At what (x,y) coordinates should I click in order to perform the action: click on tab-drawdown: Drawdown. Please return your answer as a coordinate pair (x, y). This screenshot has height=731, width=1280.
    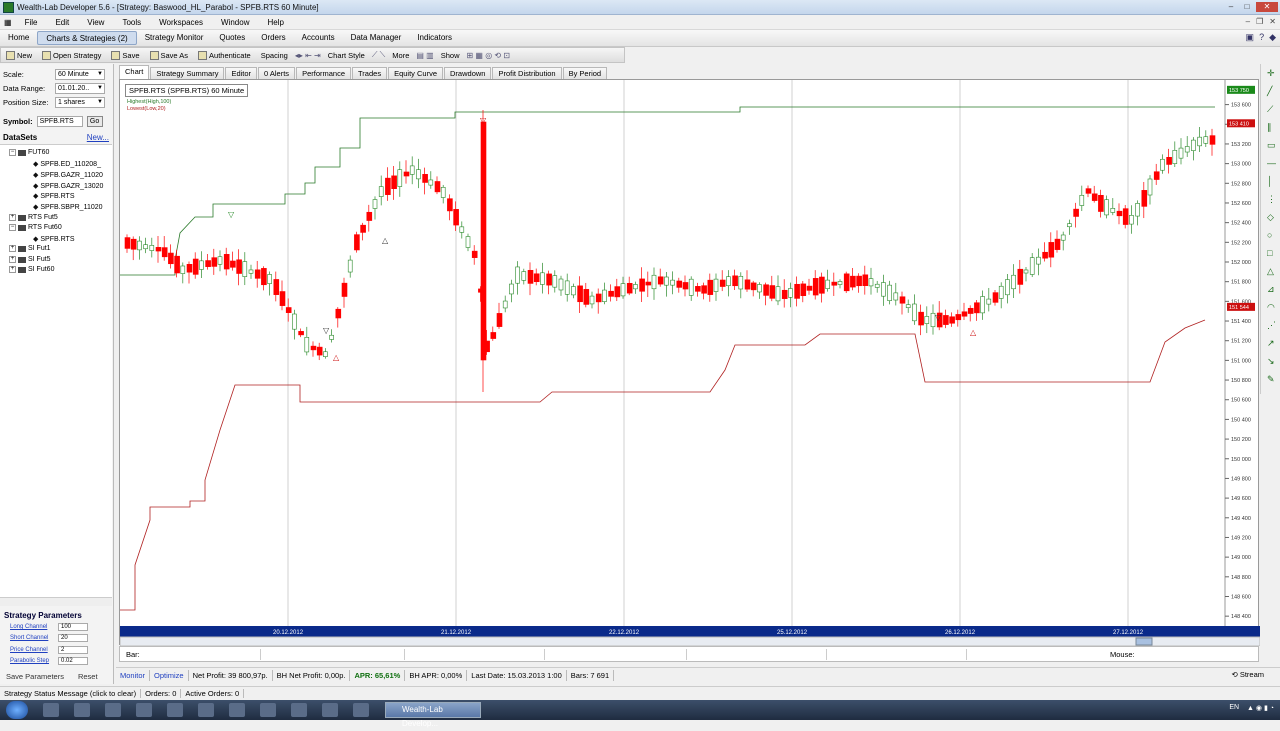
    Looking at the image, I should click on (468, 73).